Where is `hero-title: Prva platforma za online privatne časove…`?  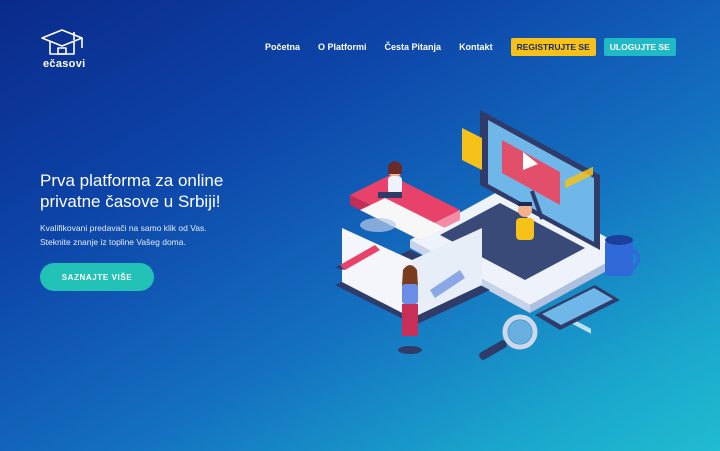 hero-title: Prva platforma za online privatne časove… is located at coordinates (132, 191).